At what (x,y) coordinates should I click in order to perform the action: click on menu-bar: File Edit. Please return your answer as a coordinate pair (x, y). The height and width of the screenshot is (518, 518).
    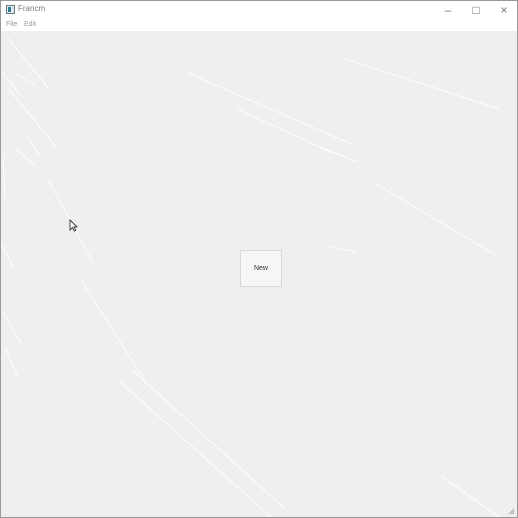
    Looking at the image, I should click on (259, 25).